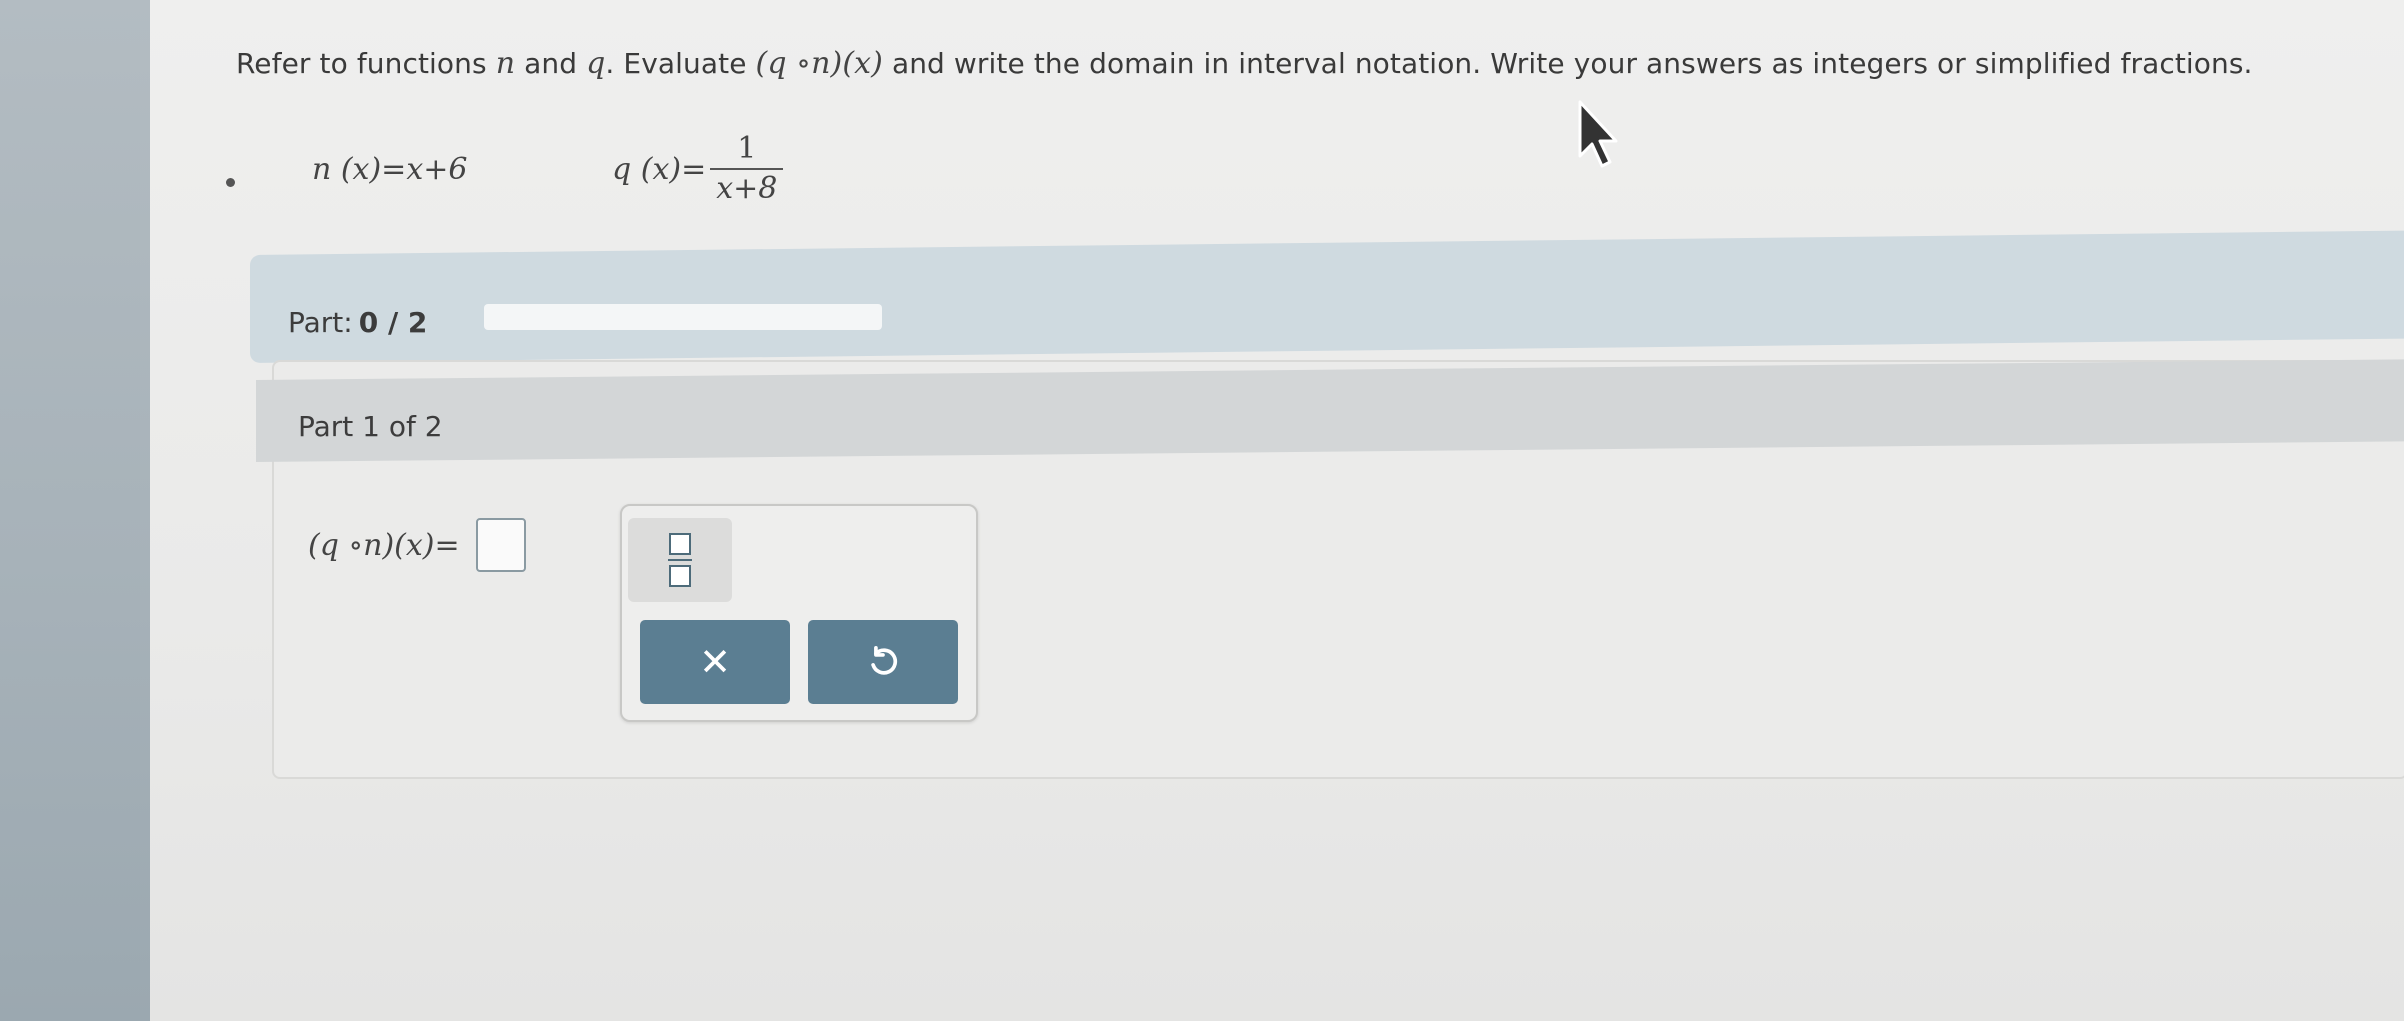 This screenshot has width=2404, height=1021. Describe the element at coordinates (680, 63) in the screenshot. I see `prompt-text-2: . Evaluate` at that location.